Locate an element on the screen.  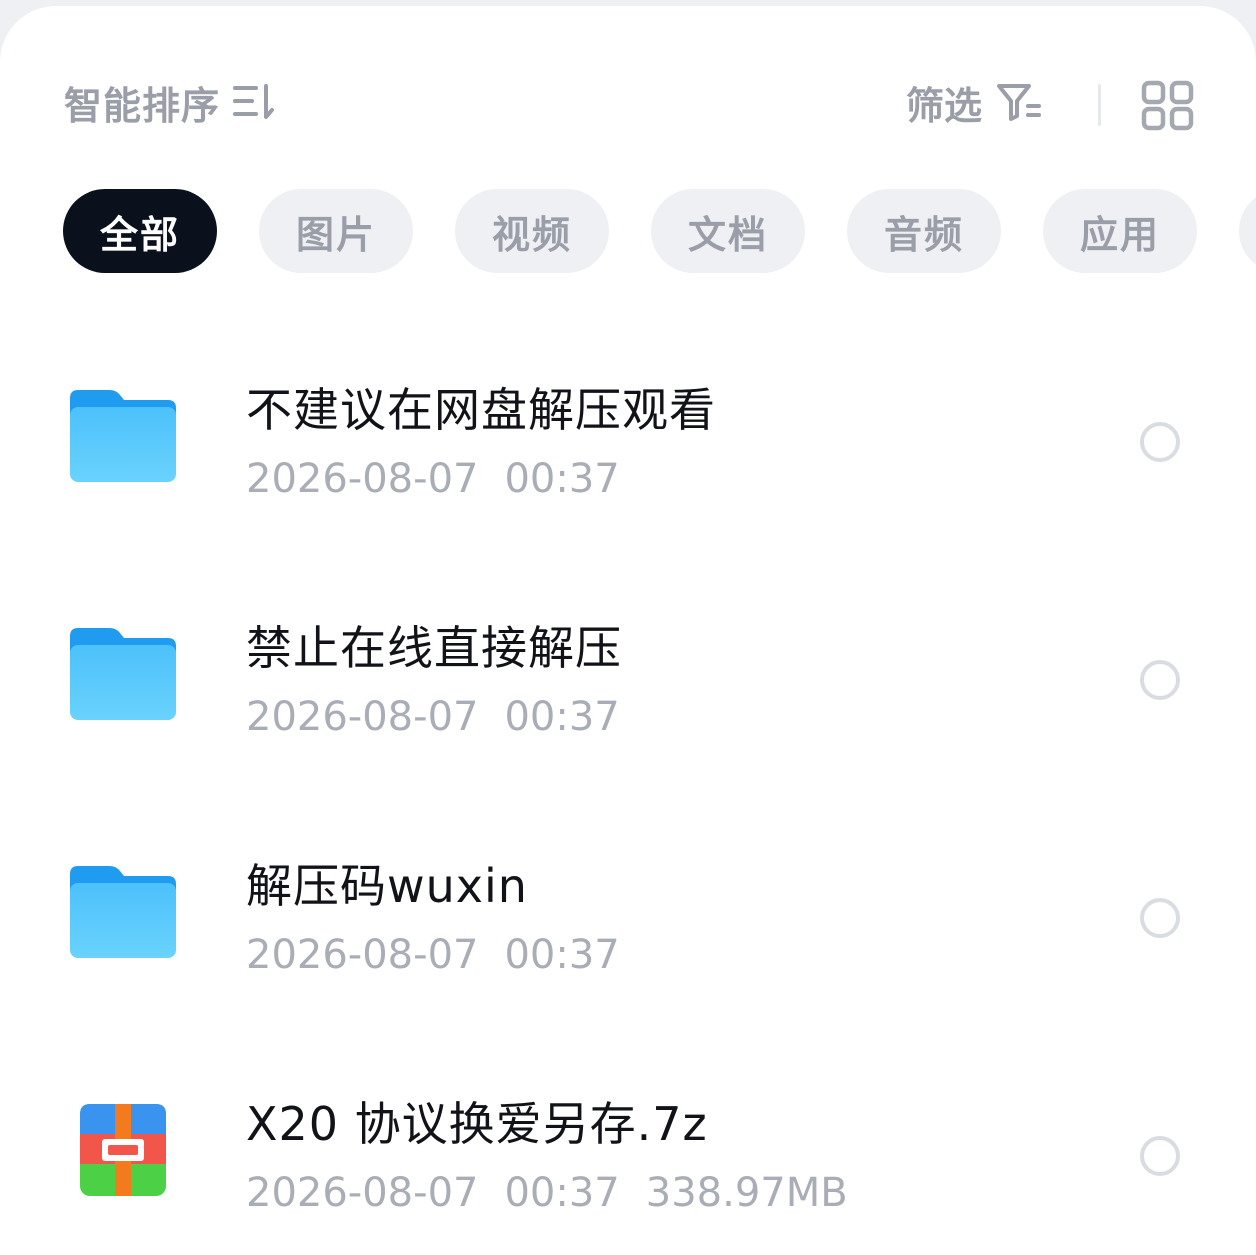
filter-button: 筛选 is located at coordinates (974, 102).